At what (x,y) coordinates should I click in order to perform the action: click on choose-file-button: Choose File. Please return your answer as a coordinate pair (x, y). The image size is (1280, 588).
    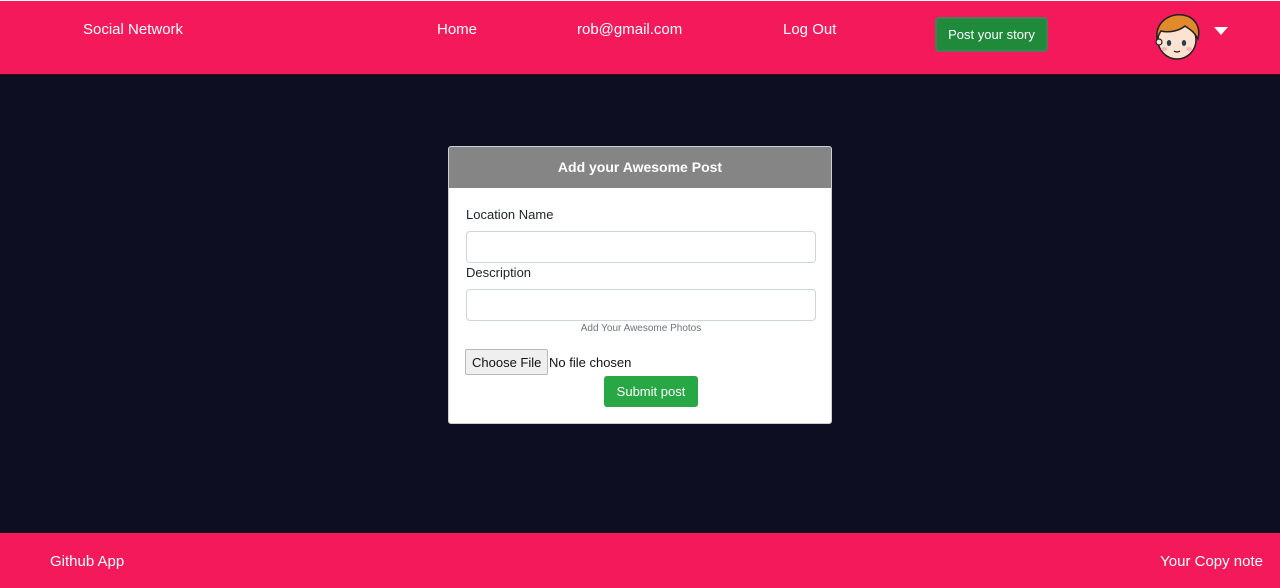
    Looking at the image, I should click on (507, 362).